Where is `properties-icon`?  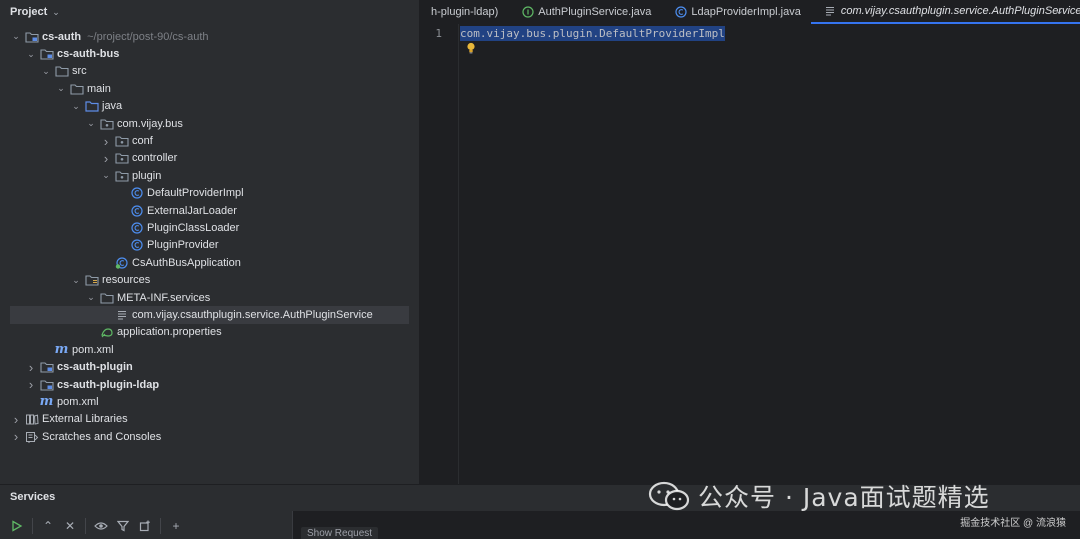 properties-icon is located at coordinates (106, 332).